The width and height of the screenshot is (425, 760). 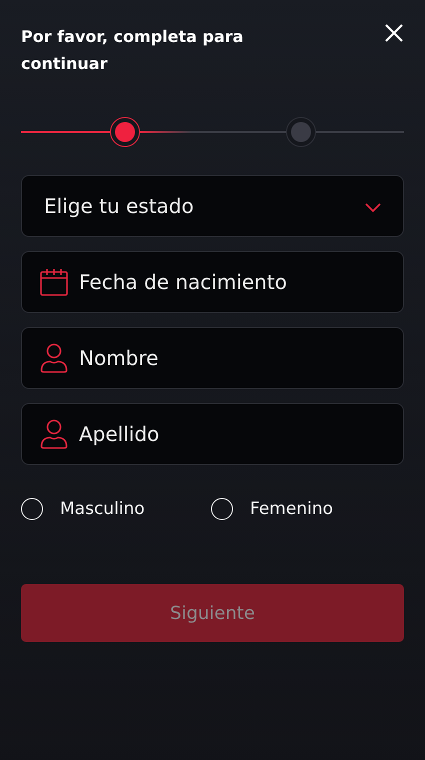 What do you see at coordinates (291, 509) in the screenshot?
I see `radio-label: Femenino` at bounding box center [291, 509].